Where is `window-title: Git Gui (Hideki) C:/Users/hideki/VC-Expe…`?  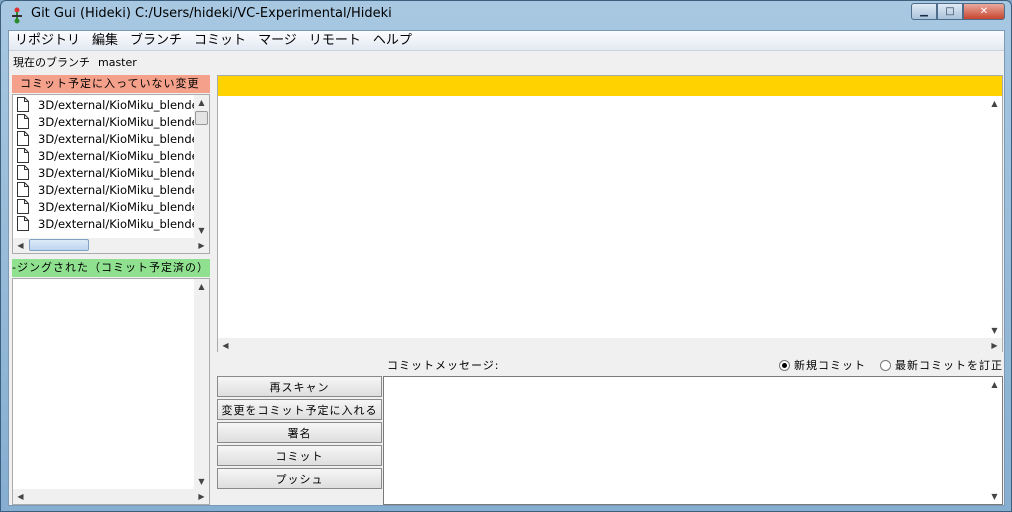
window-title: Git Gui (Hideki) C:/Users/hideki/VC-Expe… is located at coordinates (211, 13).